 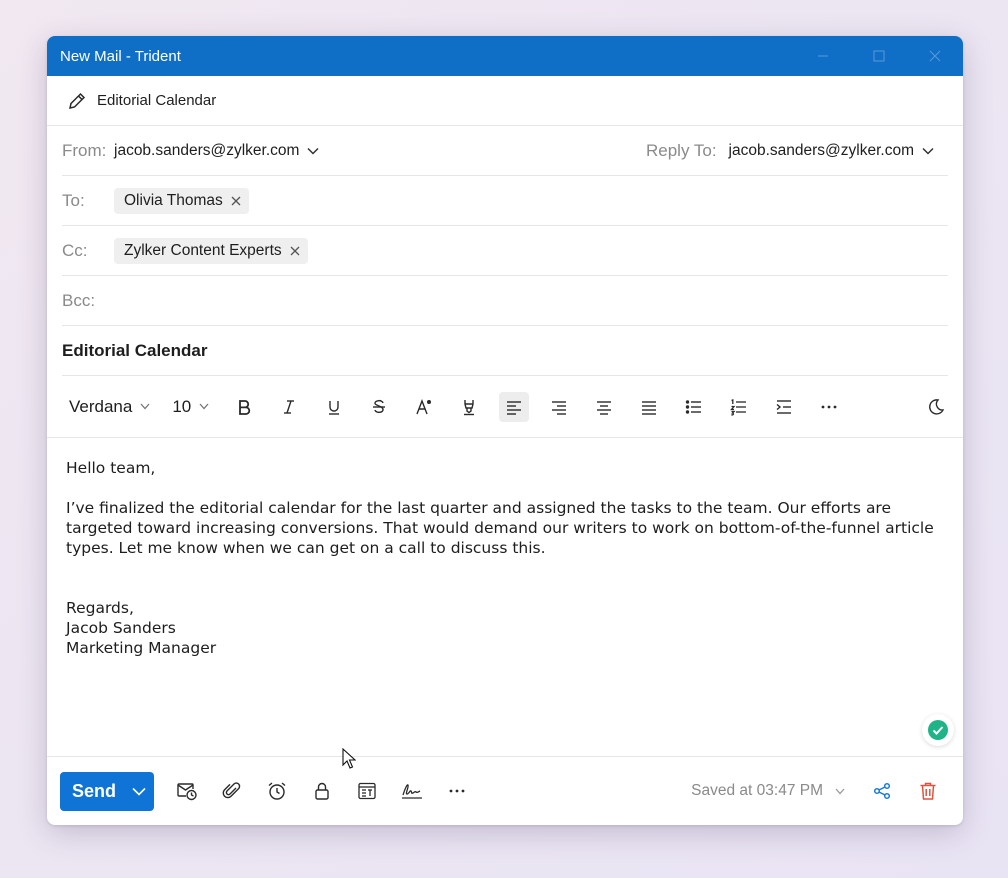 I want to click on reply-to-label: Reply To:, so click(x=681, y=150).